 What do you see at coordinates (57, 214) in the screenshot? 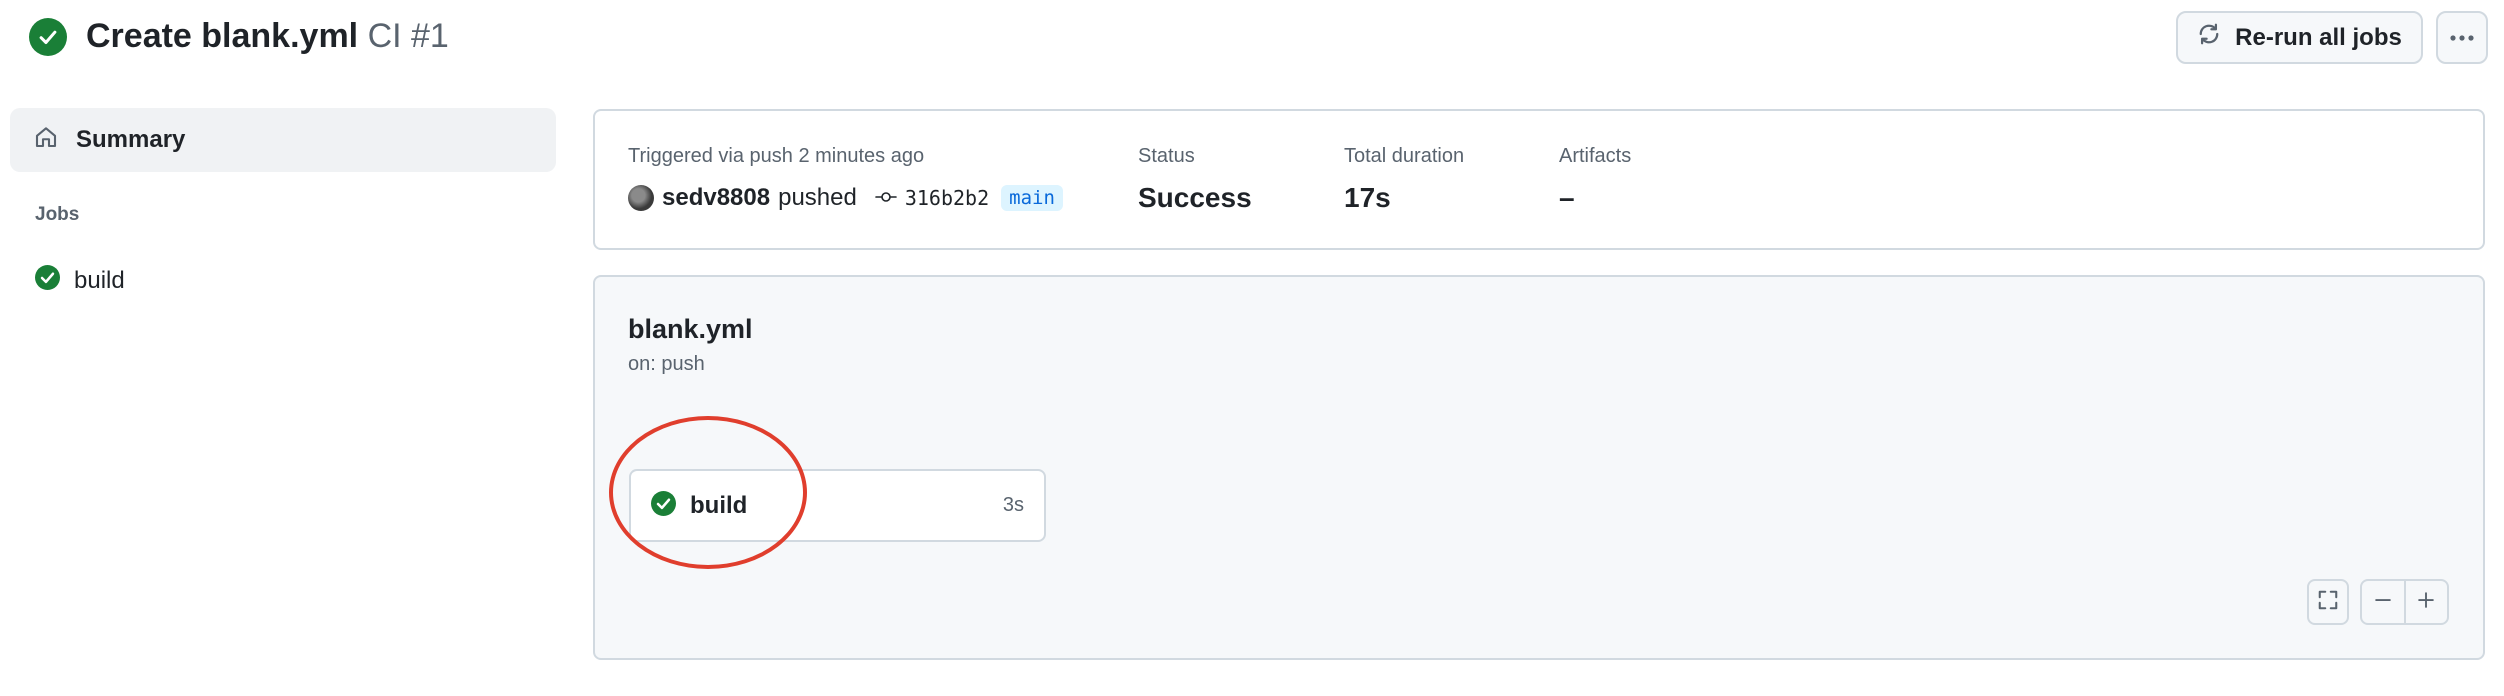
I see `jobs-heading: Jobs` at bounding box center [57, 214].